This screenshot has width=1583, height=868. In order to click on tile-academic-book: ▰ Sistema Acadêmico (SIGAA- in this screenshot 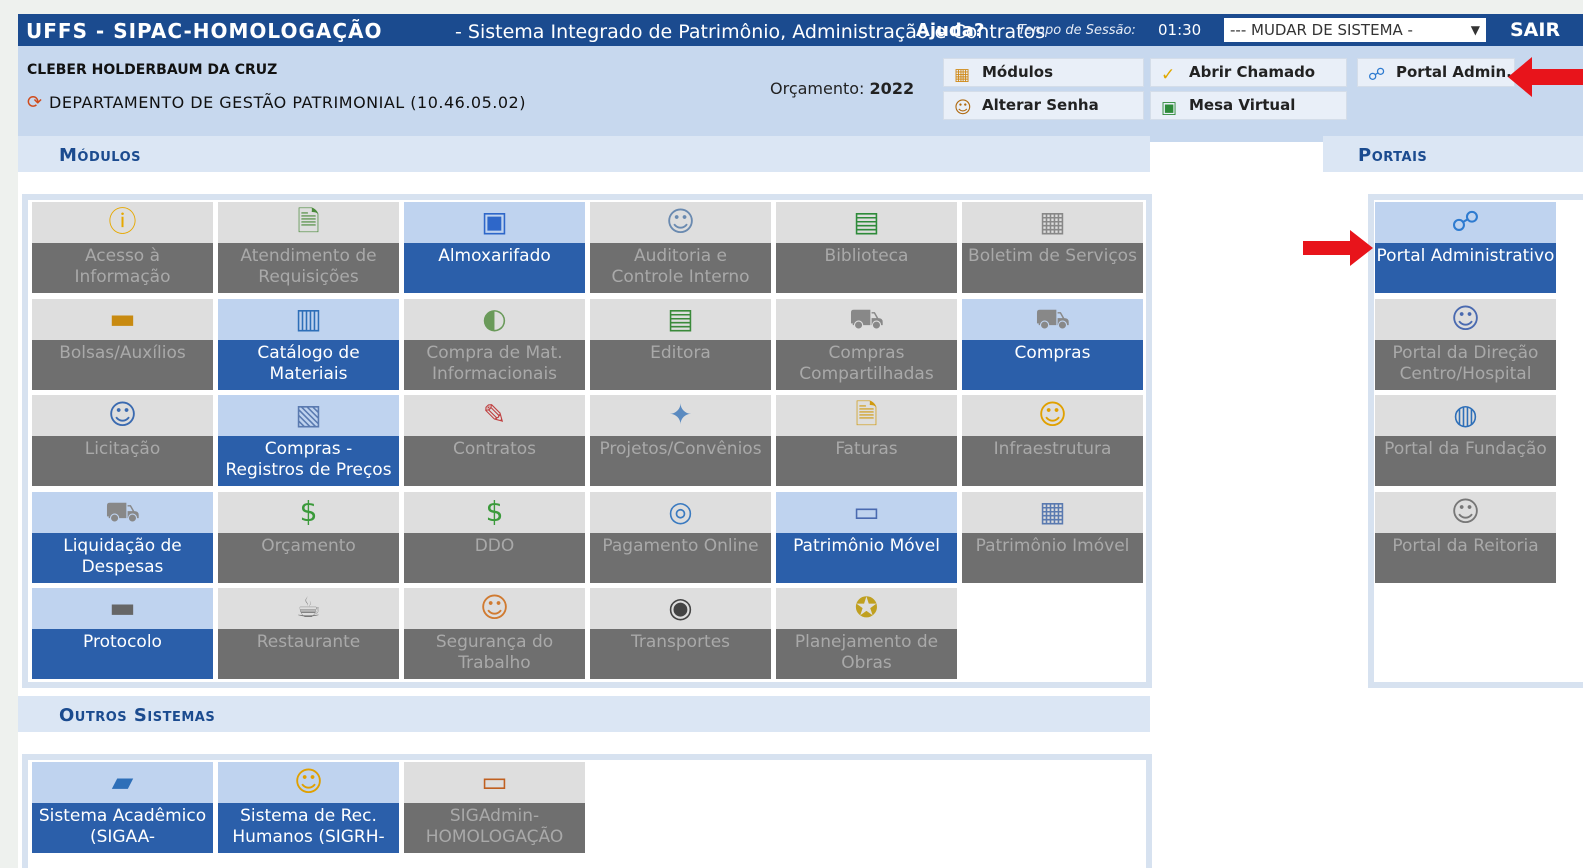, I will do `click(122, 807)`.